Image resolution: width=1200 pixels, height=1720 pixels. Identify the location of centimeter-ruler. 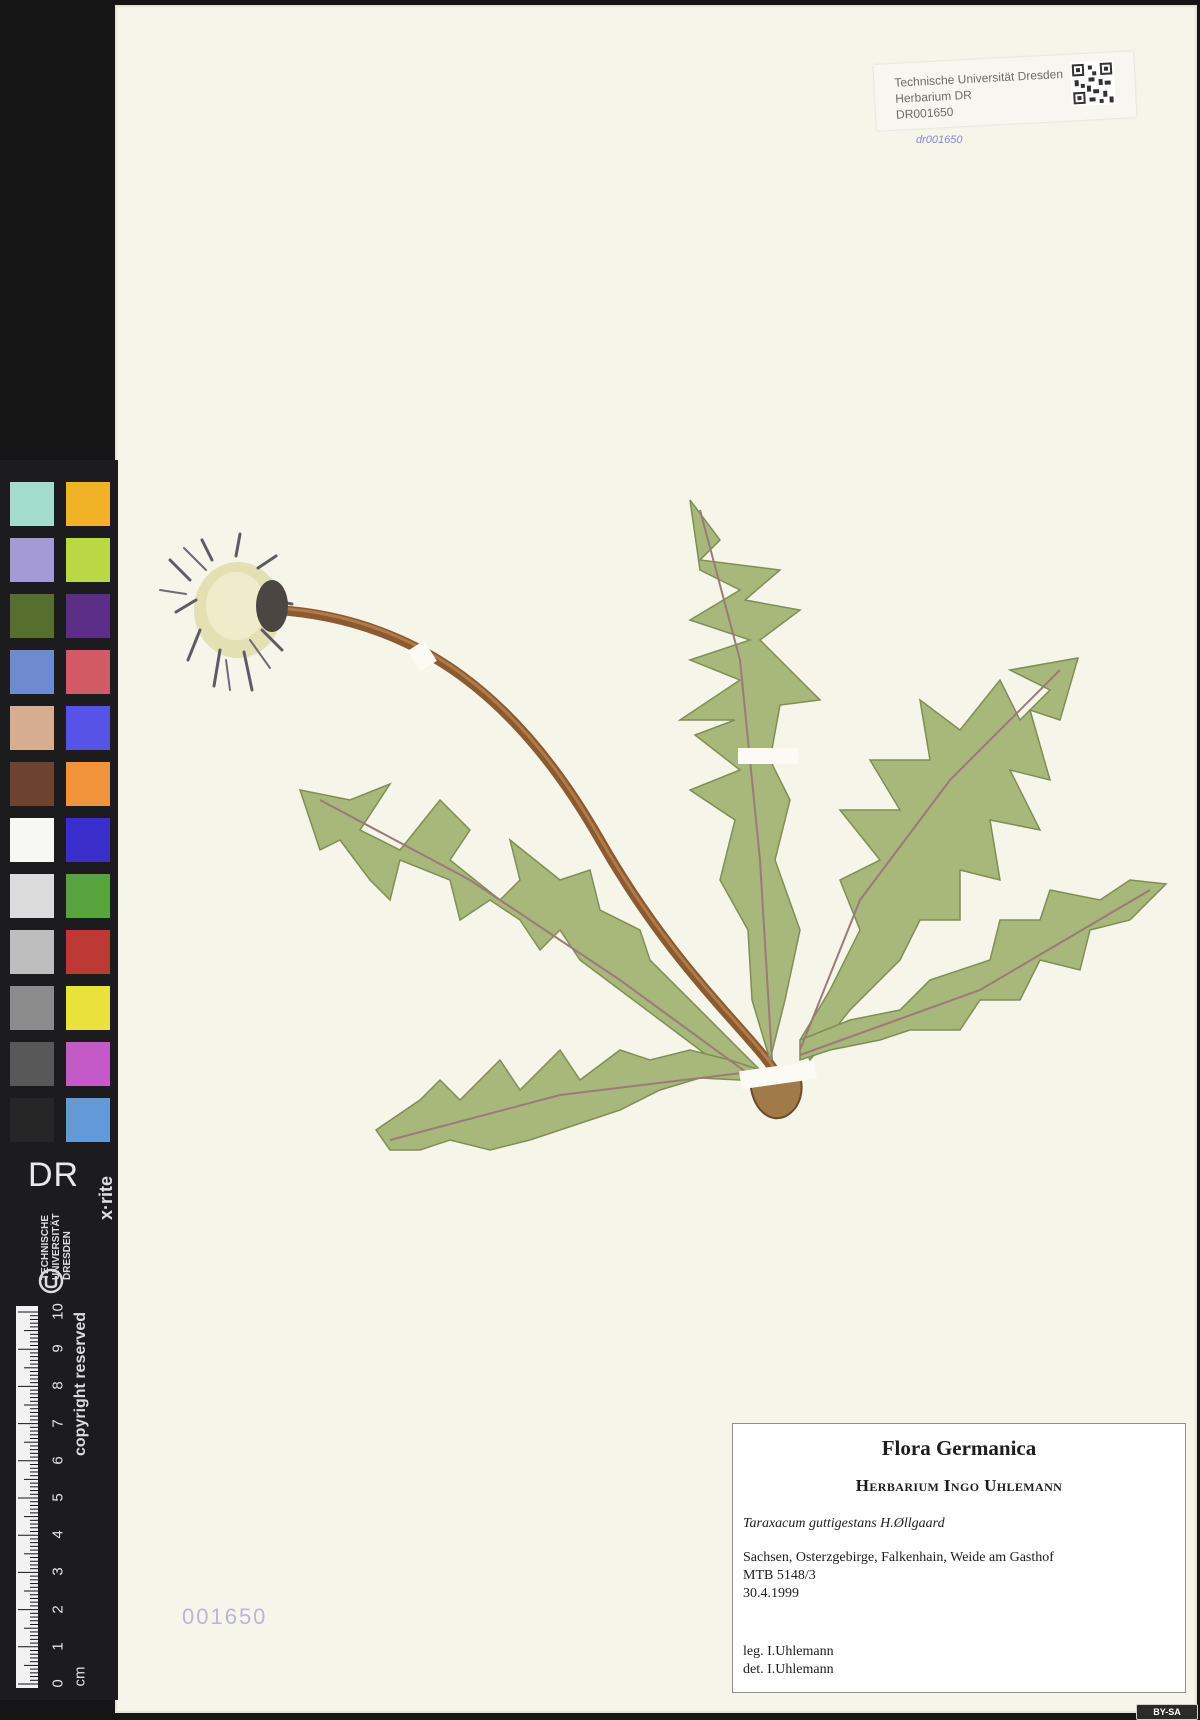
(27, 1497).